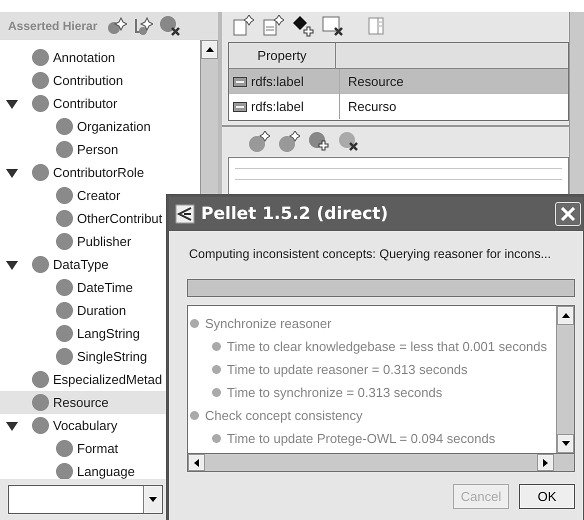 This screenshot has width=584, height=520. What do you see at coordinates (547, 496) in the screenshot?
I see `dialog-button: OK` at bounding box center [547, 496].